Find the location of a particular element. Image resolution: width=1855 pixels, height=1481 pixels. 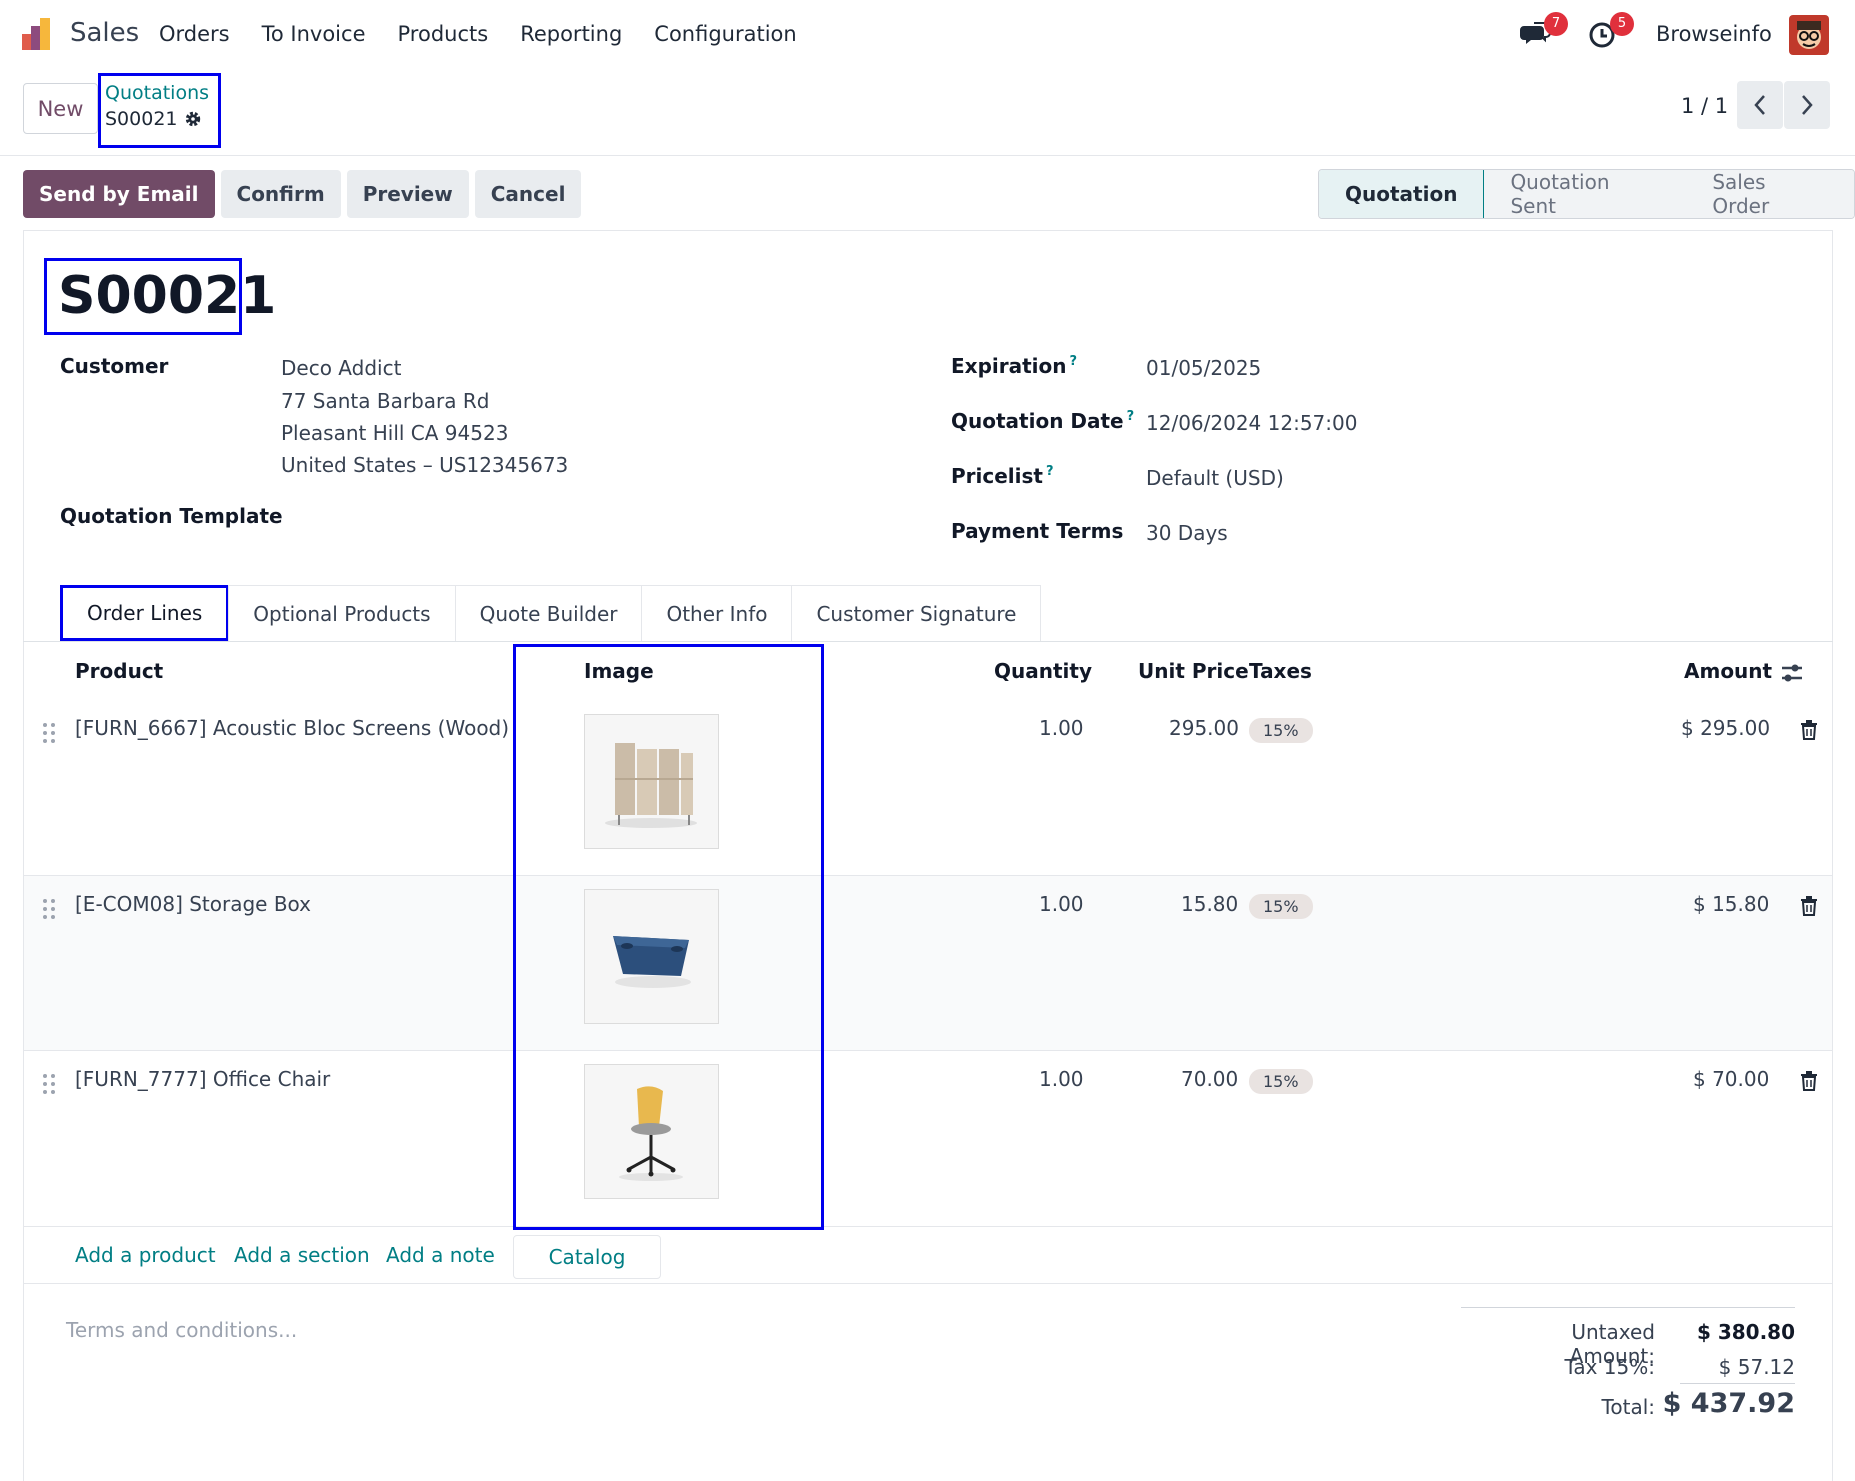

payment-terms-label: Payment Terms is located at coordinates (1037, 531).